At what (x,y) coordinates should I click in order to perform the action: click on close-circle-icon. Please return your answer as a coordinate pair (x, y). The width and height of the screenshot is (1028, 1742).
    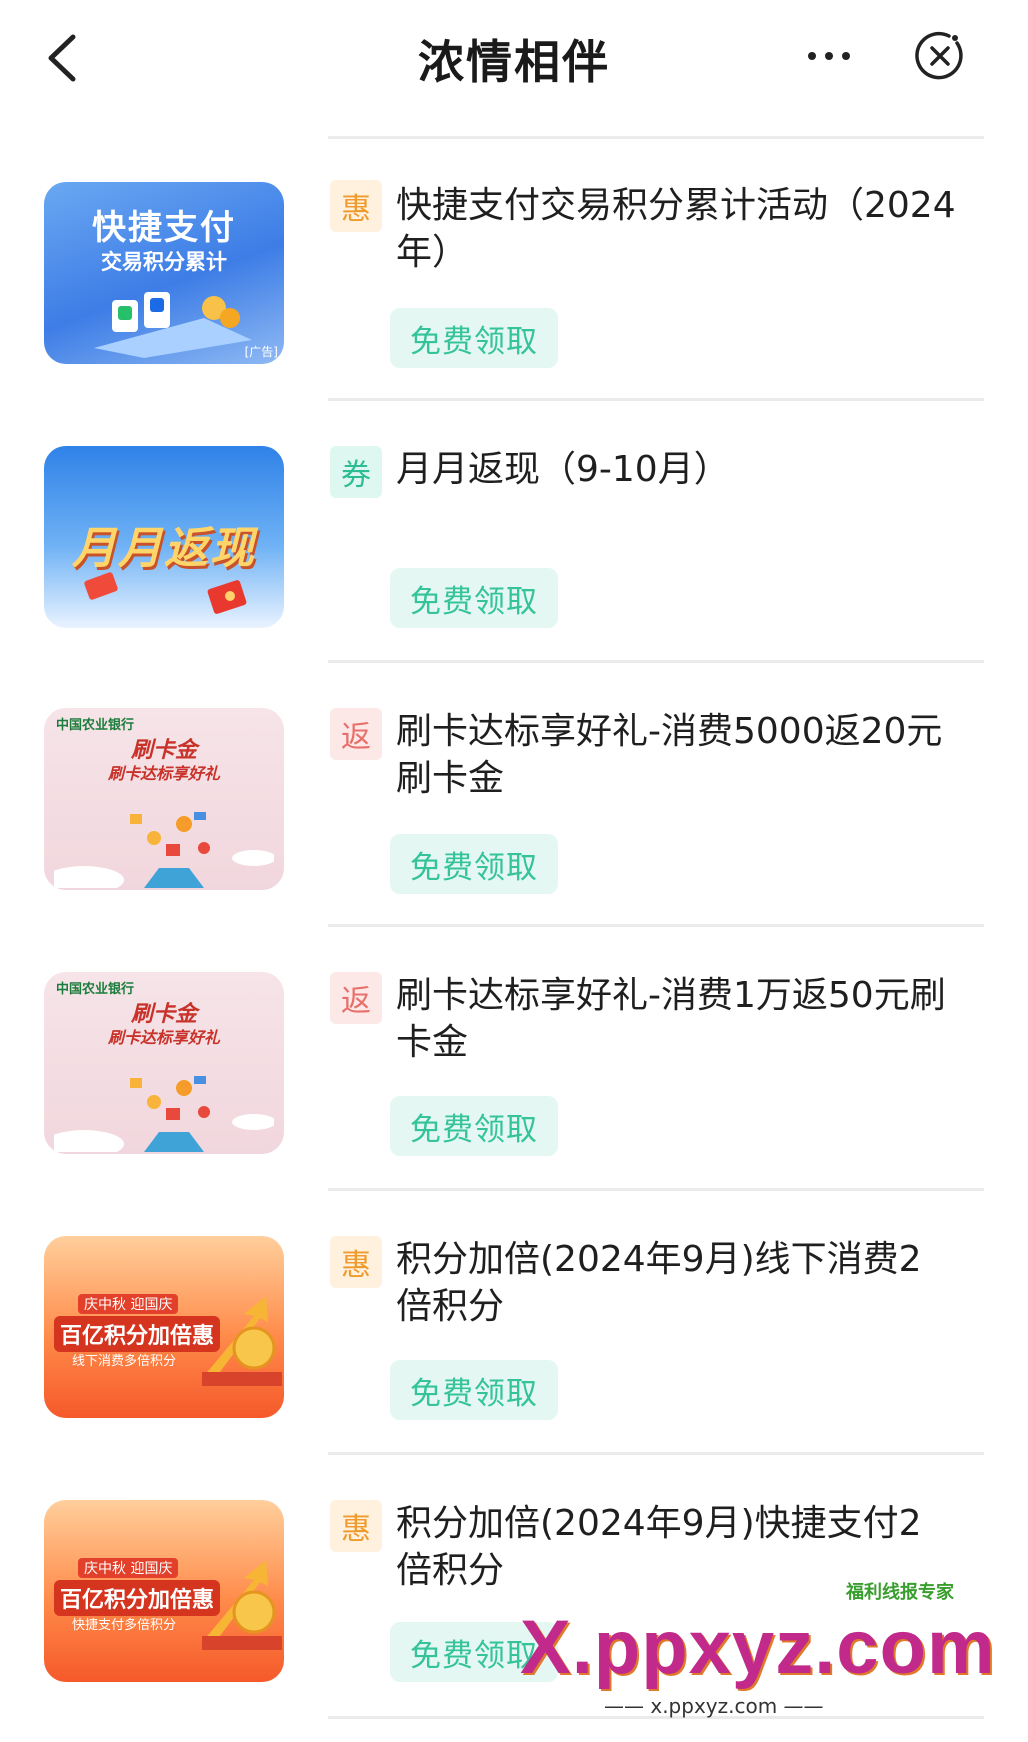
    Looking at the image, I should click on (939, 55).